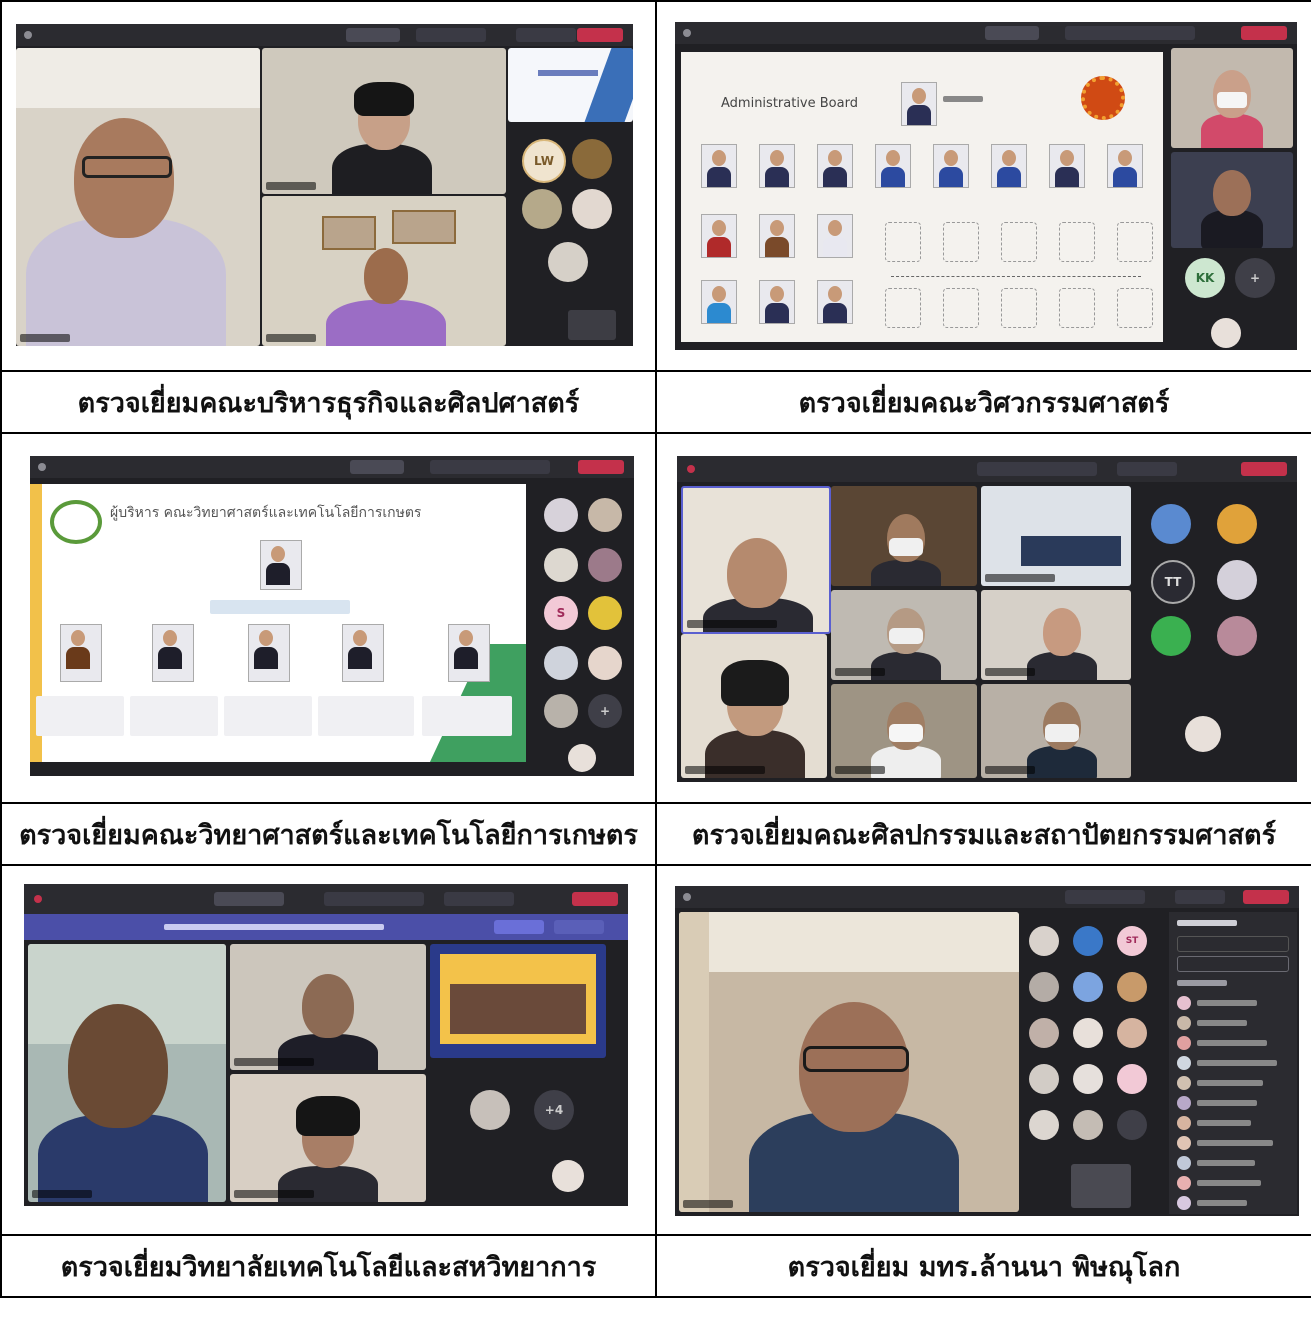 The width and height of the screenshot is (1311, 1339). I want to click on caption-2: ตรวจเยี่ยมคณะวิศวกรรมศาสตร์, so click(983, 402).